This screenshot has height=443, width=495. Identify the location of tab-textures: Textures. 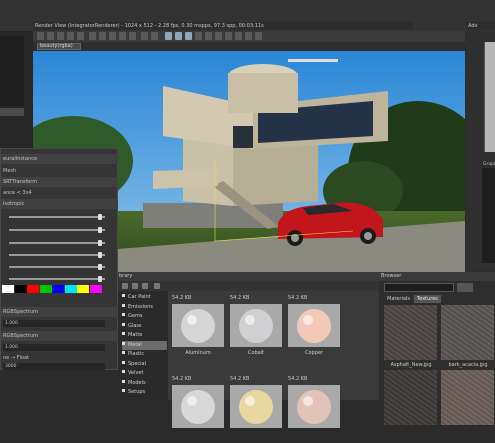
(427, 299).